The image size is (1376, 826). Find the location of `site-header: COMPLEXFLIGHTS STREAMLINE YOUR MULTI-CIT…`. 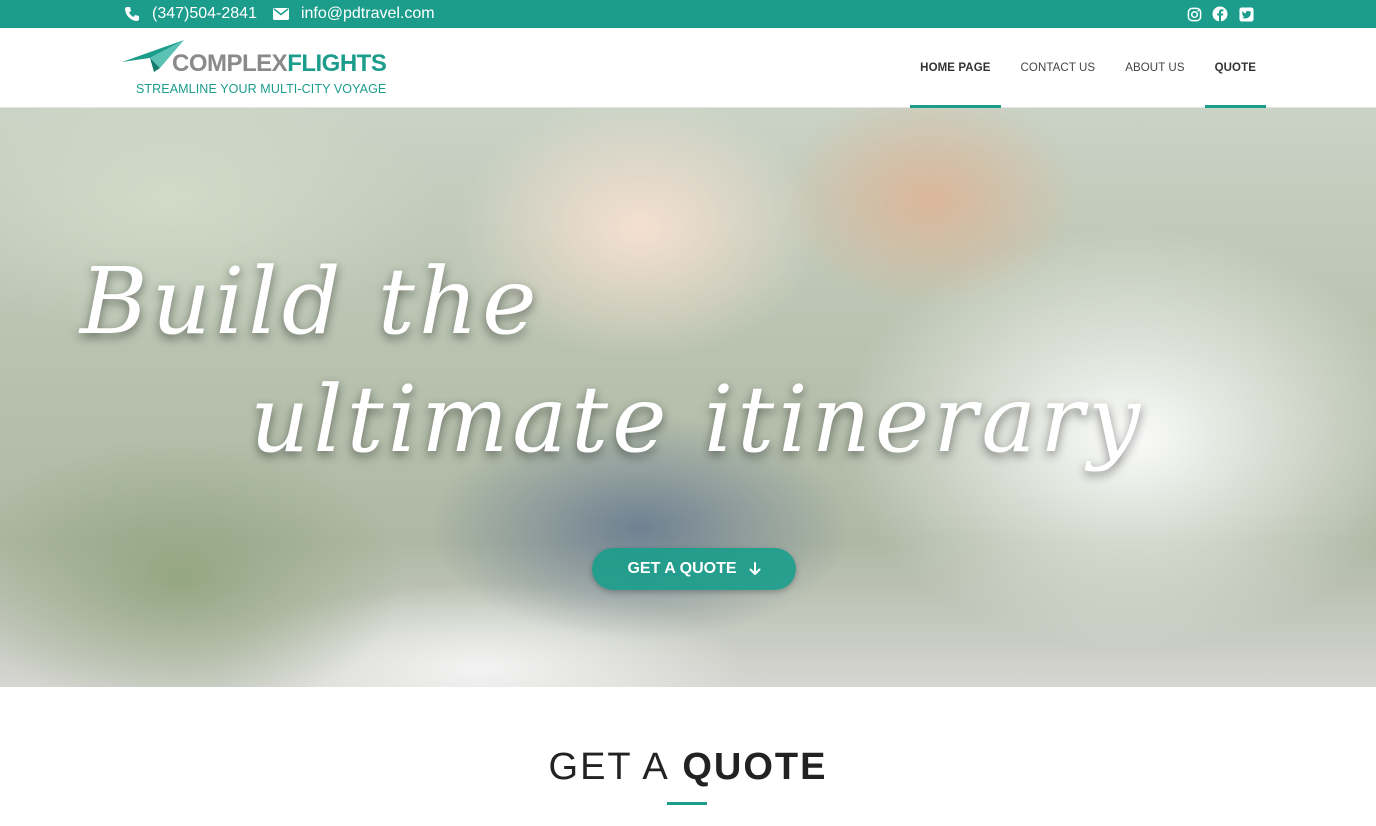

site-header: COMPLEXFLIGHTS STREAMLINE YOUR MULTI-CIT… is located at coordinates (688, 68).